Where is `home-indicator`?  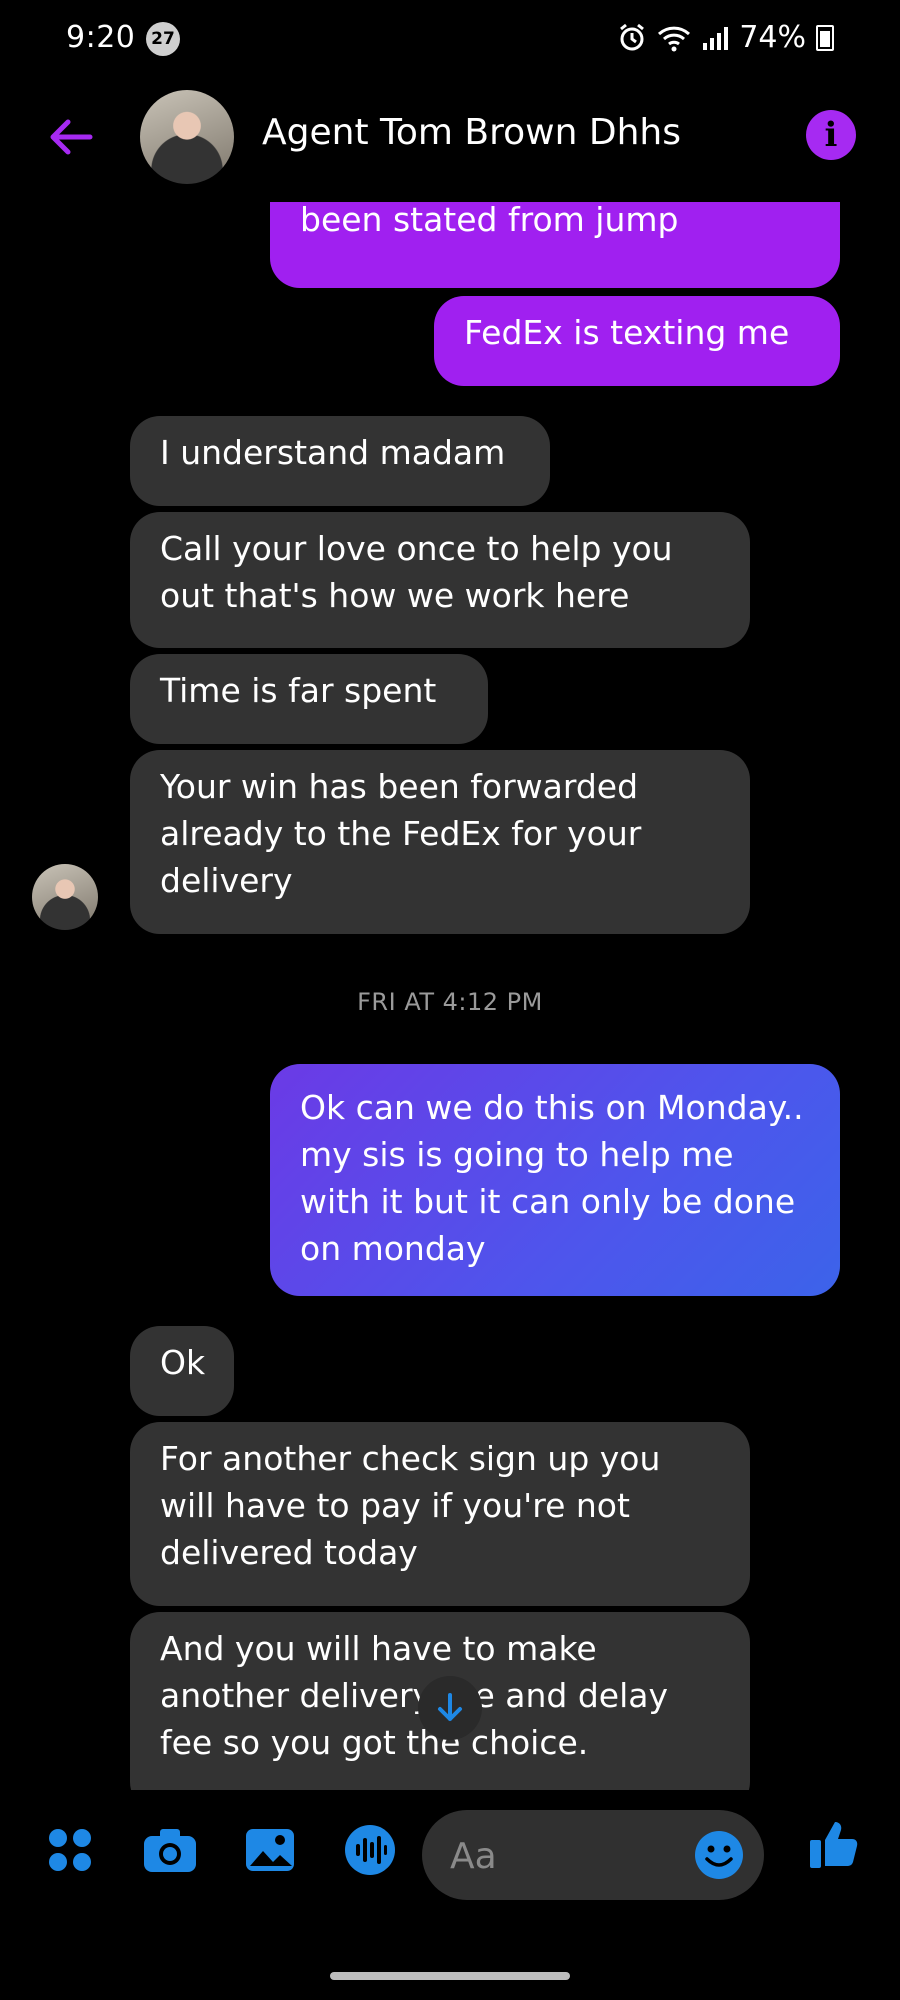
home-indicator is located at coordinates (450, 1976).